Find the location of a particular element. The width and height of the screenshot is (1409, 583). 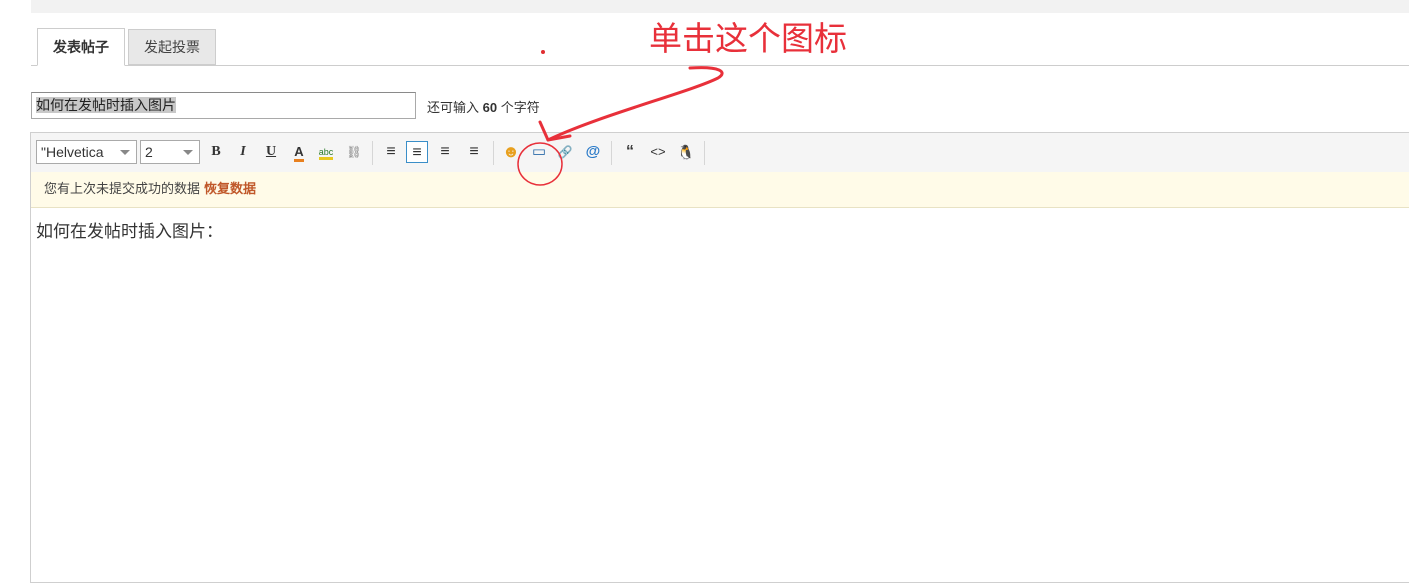

background-color-icon: abc is located at coordinates (326, 153).